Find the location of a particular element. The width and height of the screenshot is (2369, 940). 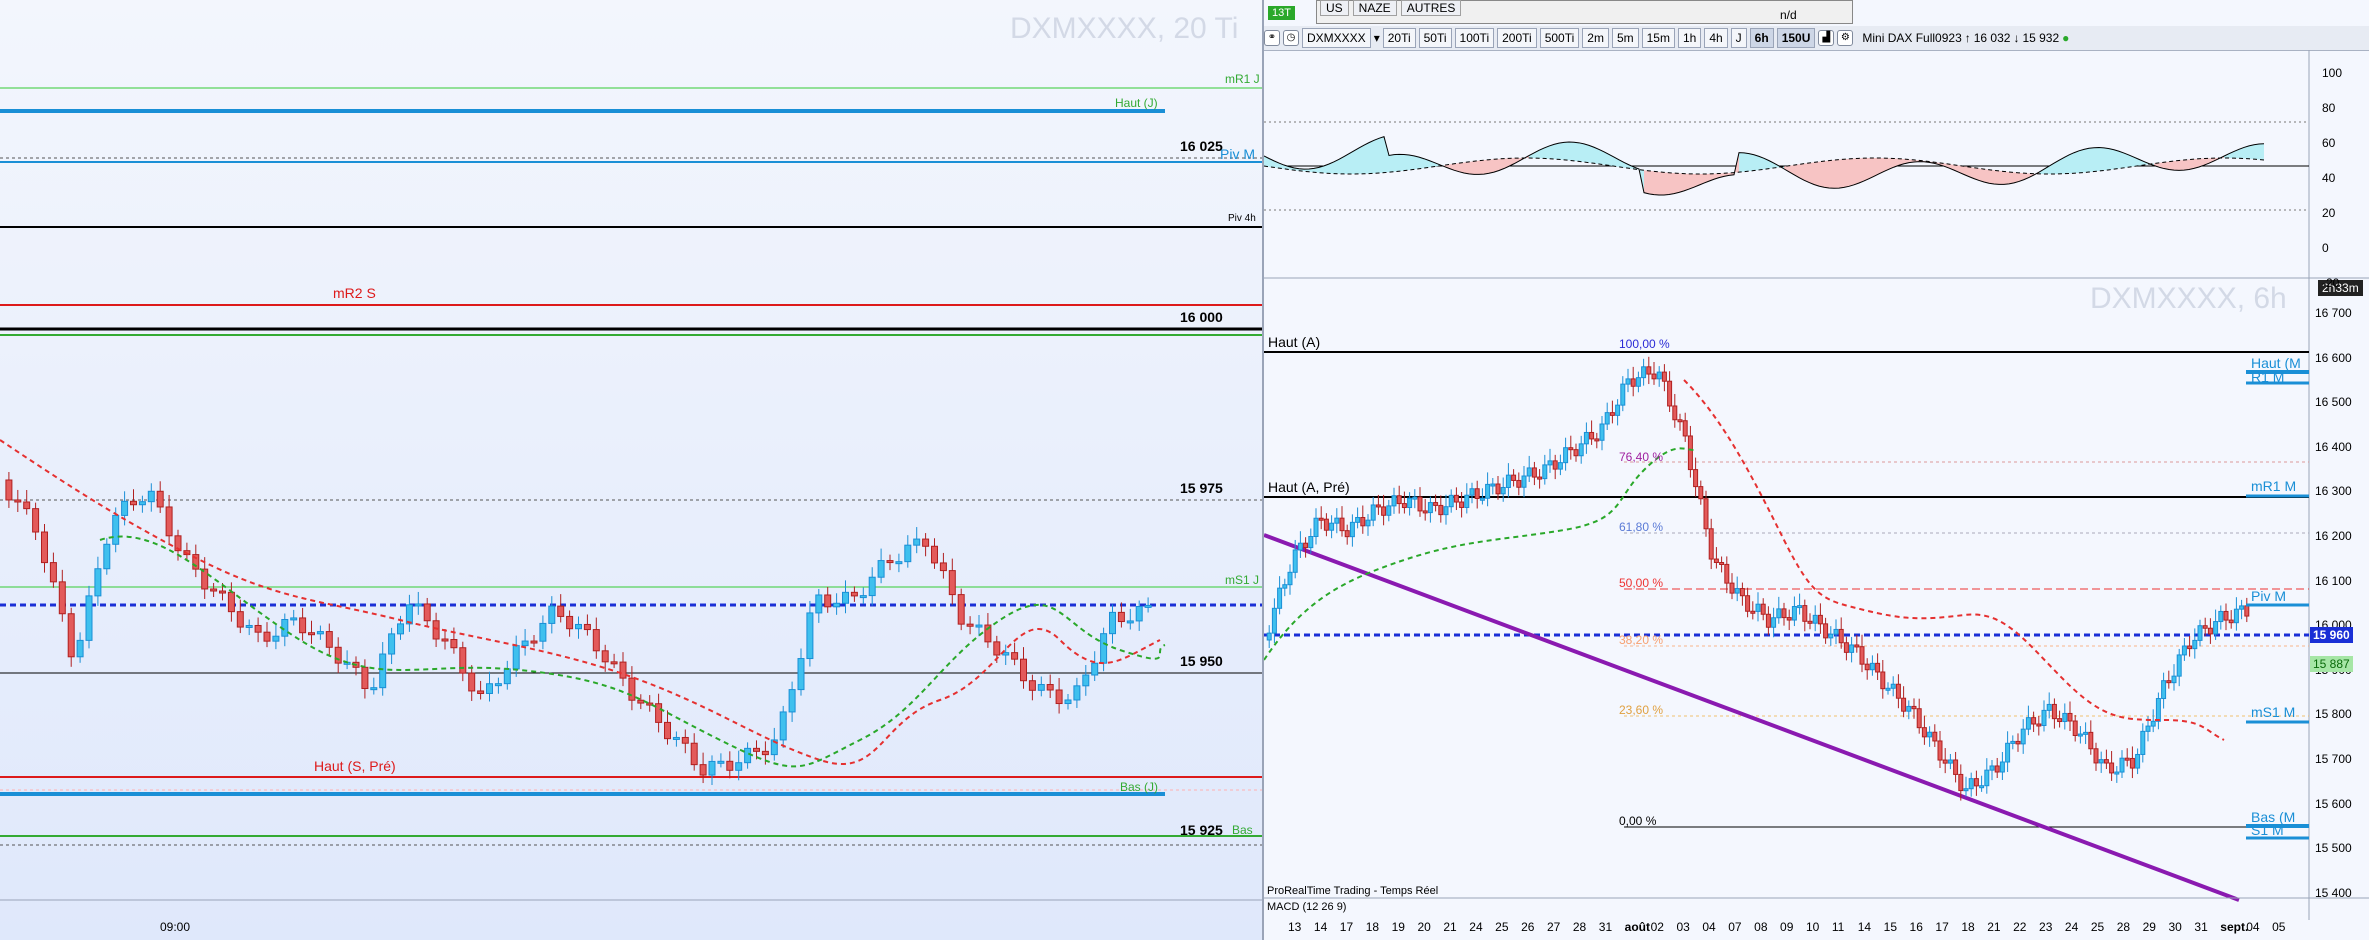

x-date-label: 15 is located at coordinates (1890, 927).